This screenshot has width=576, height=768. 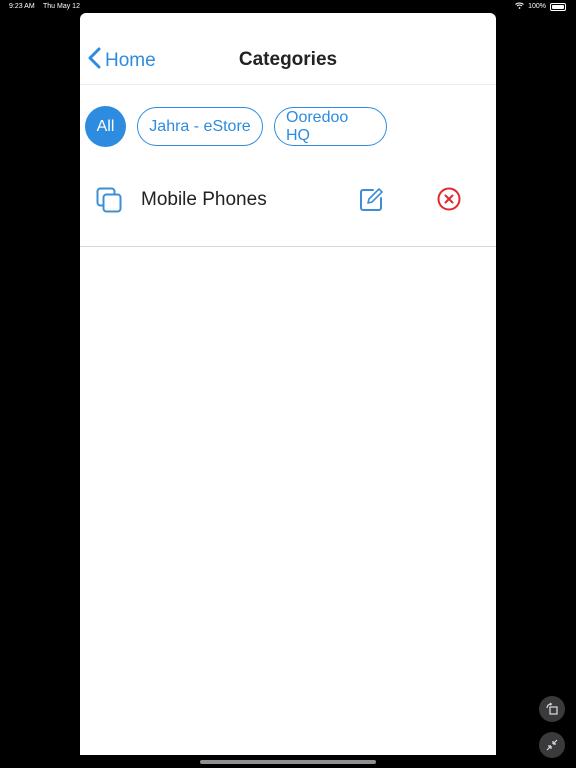 What do you see at coordinates (109, 203) in the screenshot?
I see `copy-icon` at bounding box center [109, 203].